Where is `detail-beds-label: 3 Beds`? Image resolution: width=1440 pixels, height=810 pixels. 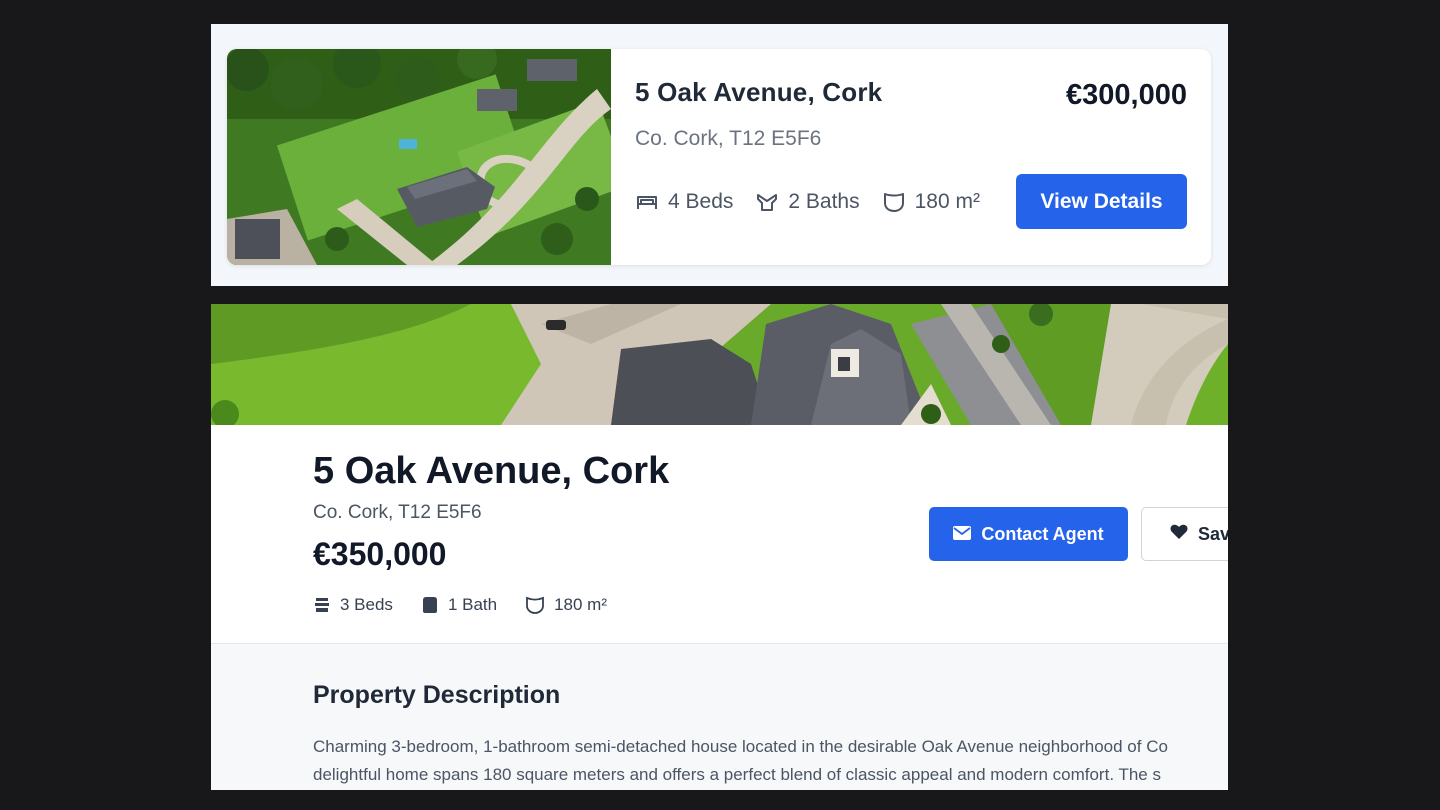 detail-beds-label: 3 Beds is located at coordinates (366, 604).